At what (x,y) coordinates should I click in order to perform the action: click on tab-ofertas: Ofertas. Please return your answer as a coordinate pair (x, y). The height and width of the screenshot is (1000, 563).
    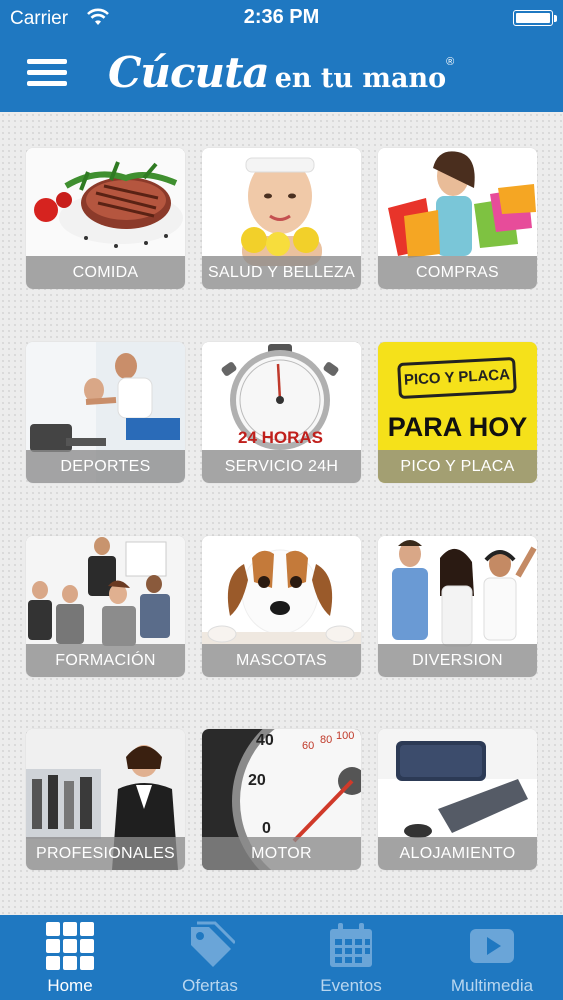
    Looking at the image, I should click on (210, 957).